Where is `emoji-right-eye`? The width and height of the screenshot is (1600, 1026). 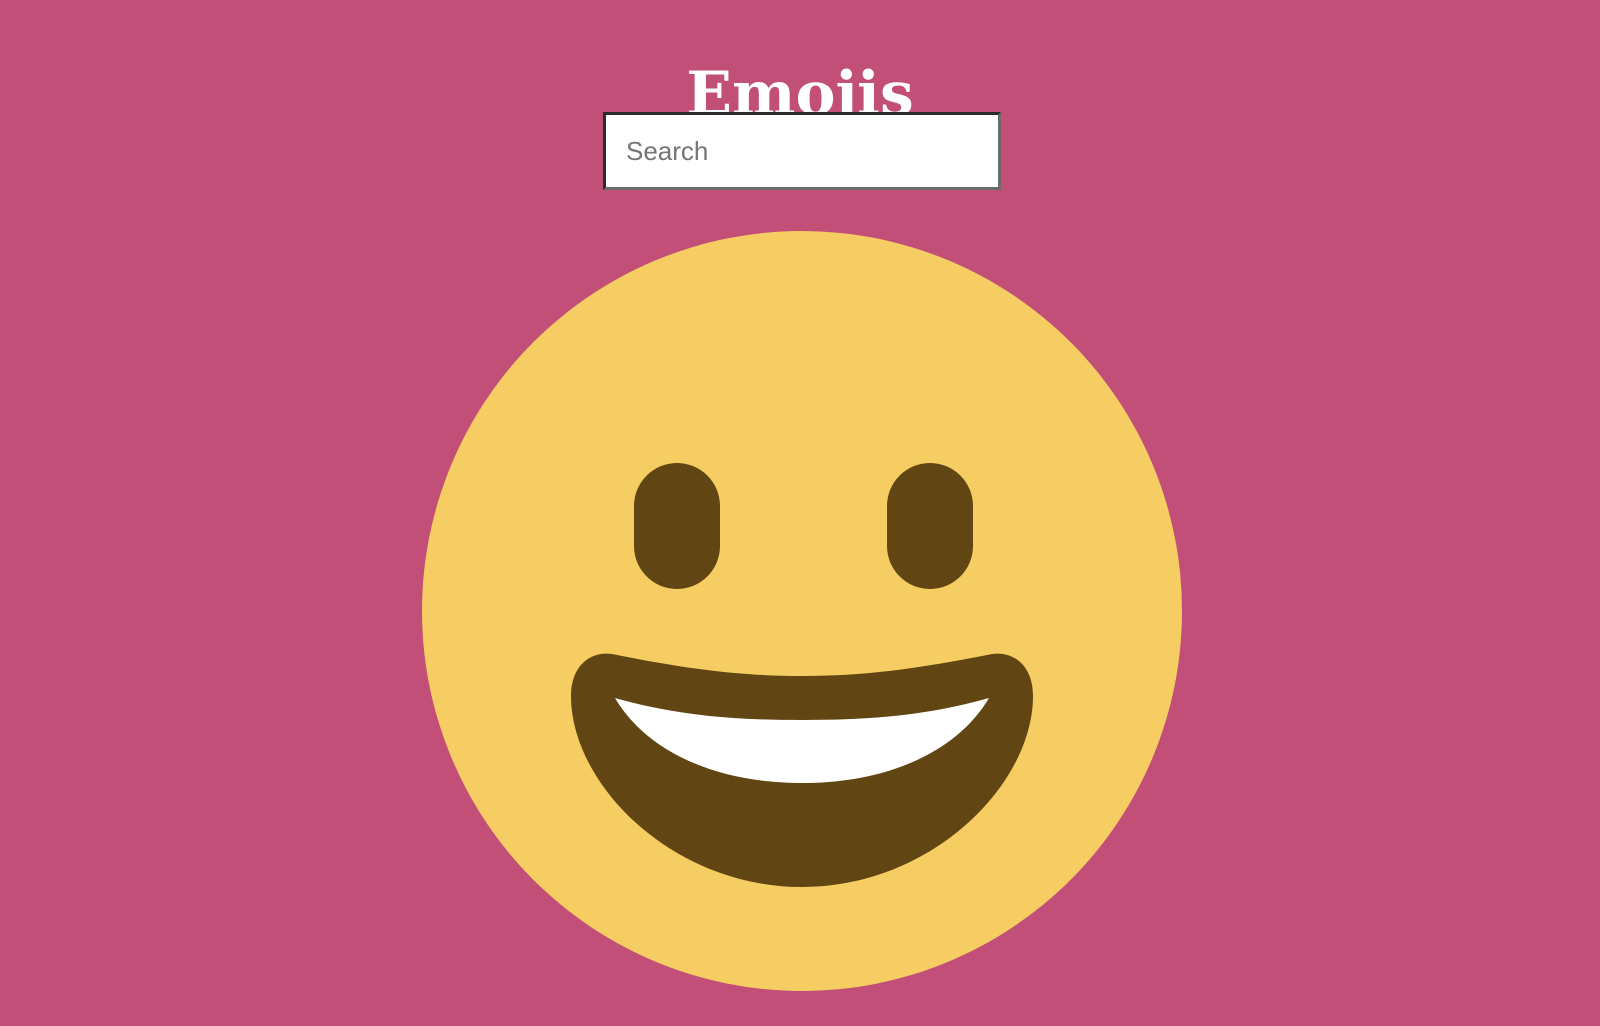 emoji-right-eye is located at coordinates (930, 526).